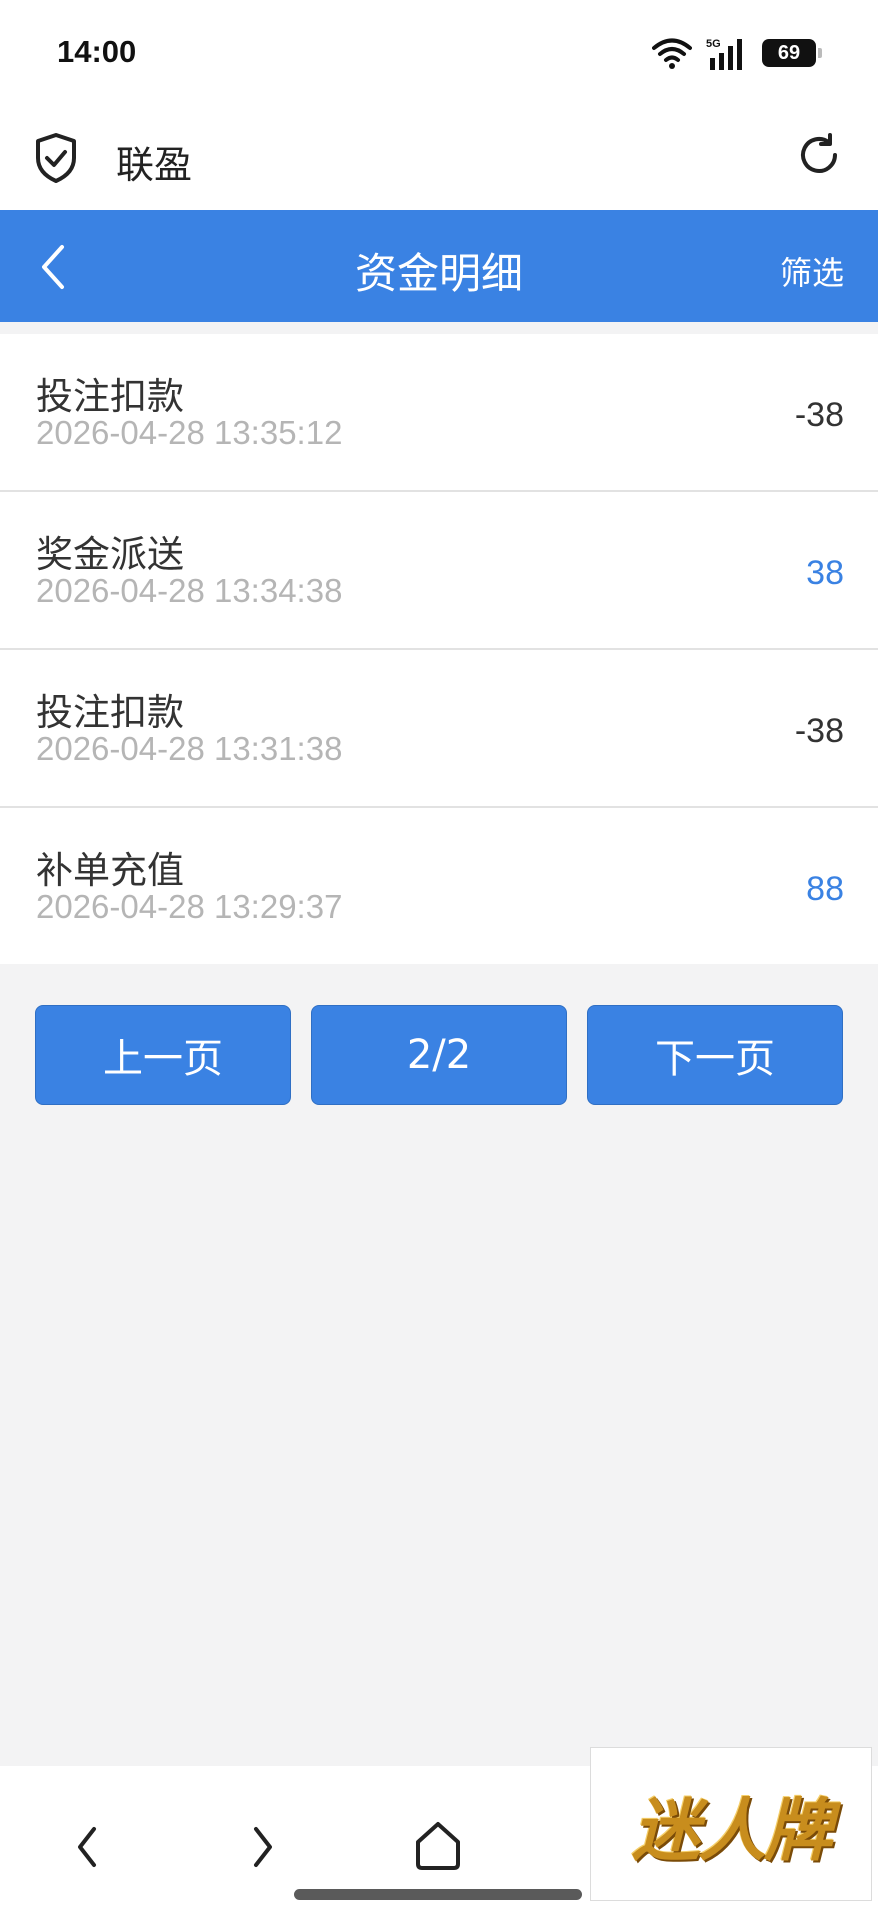 The image size is (878, 1920). Describe the element at coordinates (825, 889) in the screenshot. I see `record-amount: 88` at that location.